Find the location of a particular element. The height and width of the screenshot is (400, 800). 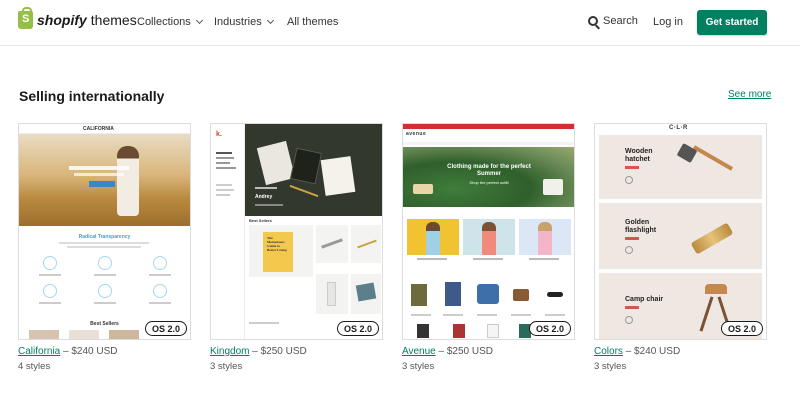

nav-industries: Industries is located at coordinates (244, 22).